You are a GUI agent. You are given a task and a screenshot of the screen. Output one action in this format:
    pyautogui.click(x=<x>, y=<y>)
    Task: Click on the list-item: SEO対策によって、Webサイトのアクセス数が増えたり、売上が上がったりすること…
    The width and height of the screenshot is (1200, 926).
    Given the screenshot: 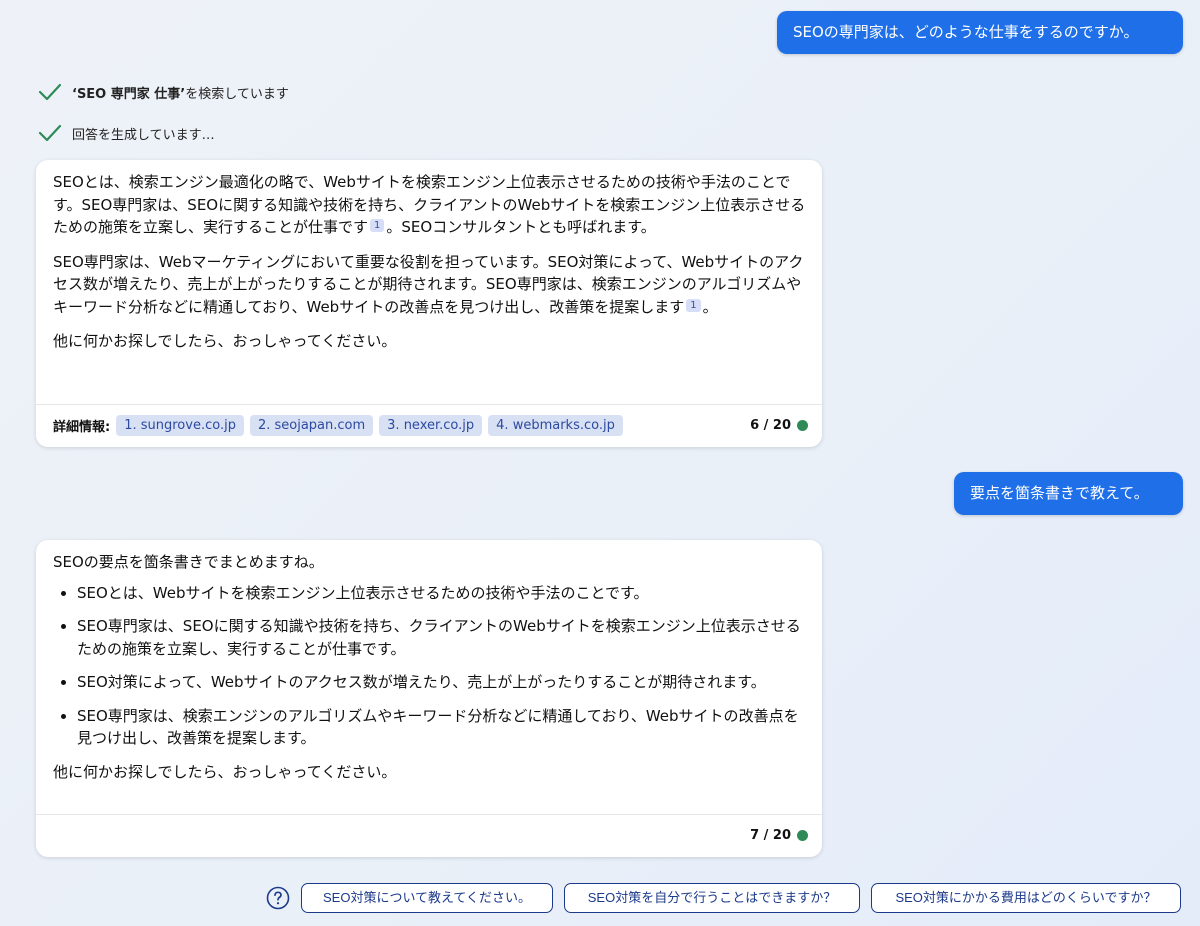 What is the action you would take?
    pyautogui.click(x=441, y=682)
    